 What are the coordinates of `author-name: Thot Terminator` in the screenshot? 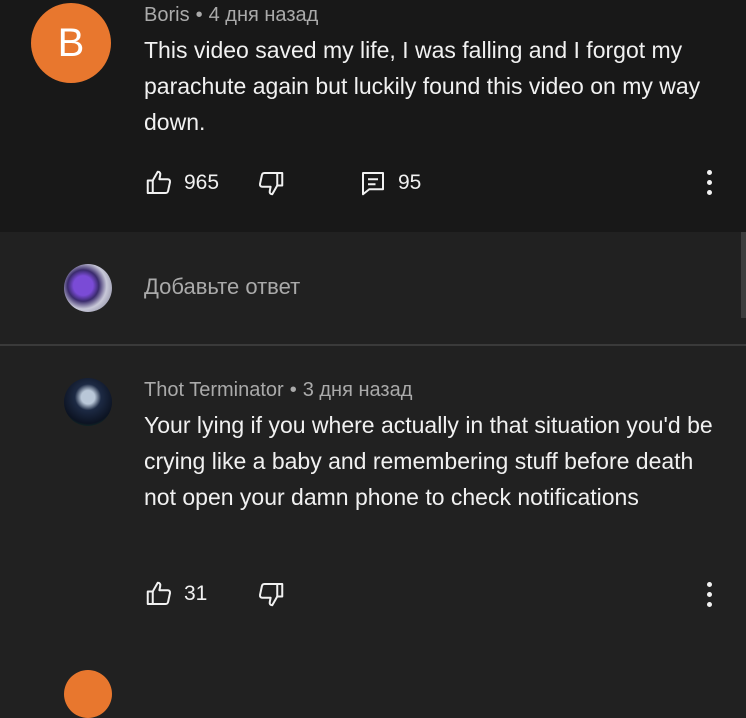 It's located at (214, 390).